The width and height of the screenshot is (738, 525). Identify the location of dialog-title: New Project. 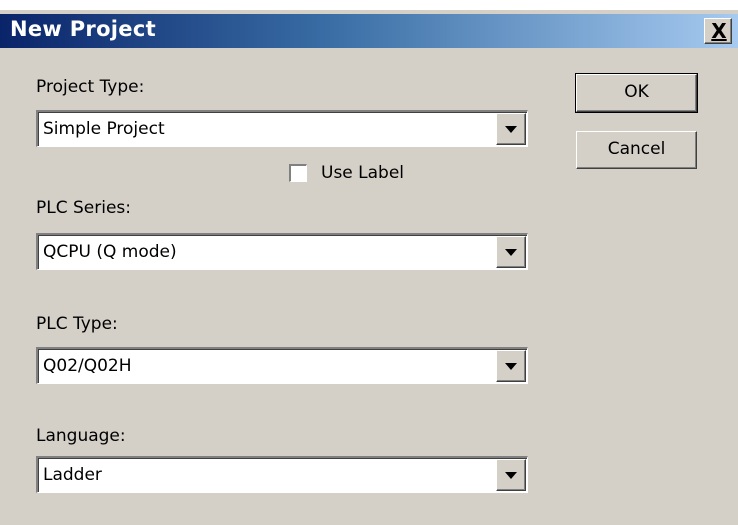
(83, 29).